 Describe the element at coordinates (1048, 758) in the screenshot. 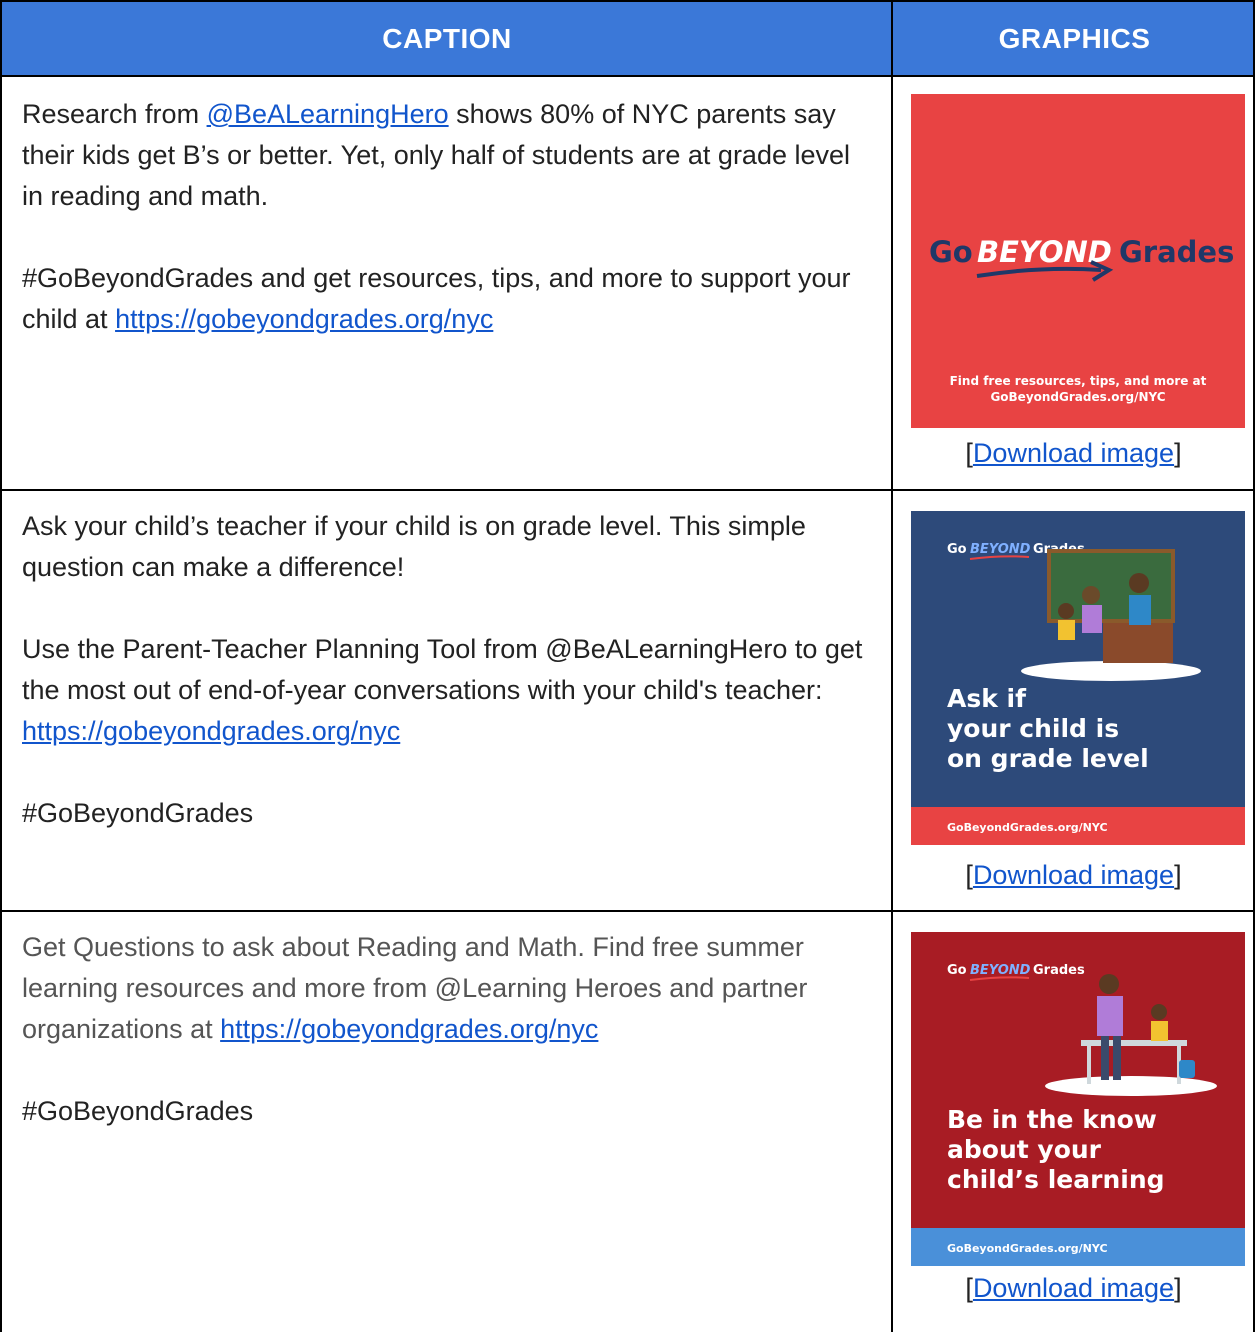

I see `headline-line-3: on grade level` at that location.